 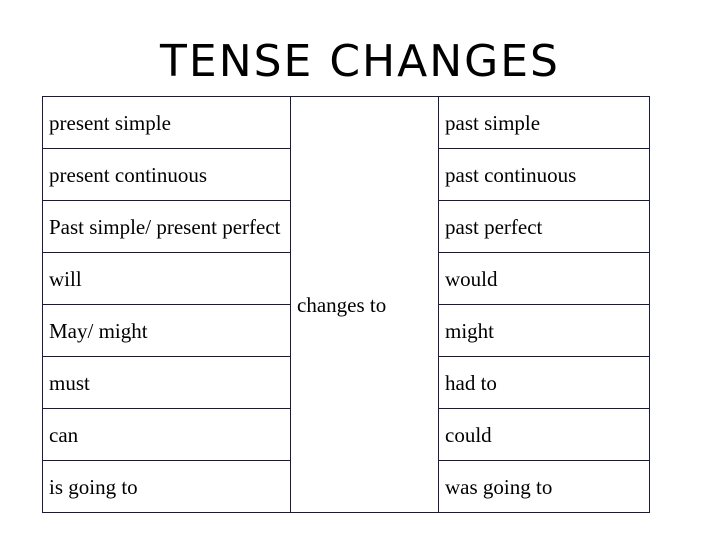 What do you see at coordinates (166, 122) in the screenshot?
I see `from-tense-cell: present simple` at bounding box center [166, 122].